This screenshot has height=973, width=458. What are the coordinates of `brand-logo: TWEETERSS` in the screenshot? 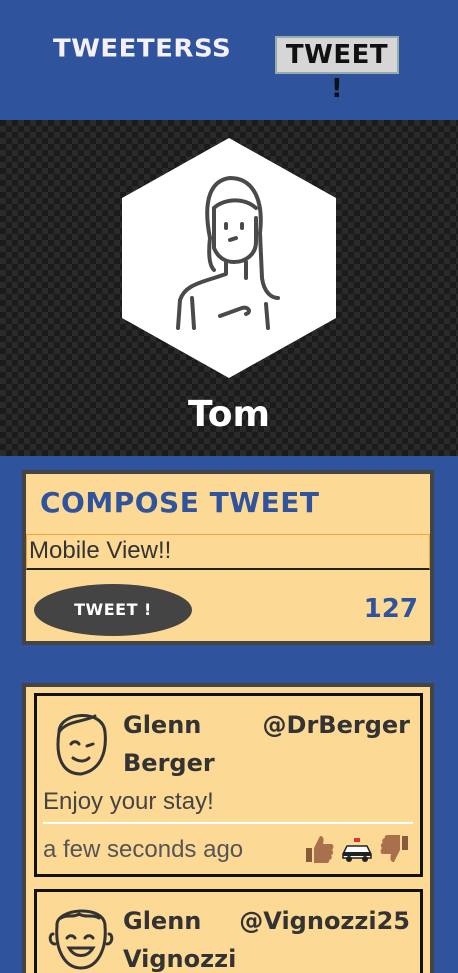 It's located at (142, 49).